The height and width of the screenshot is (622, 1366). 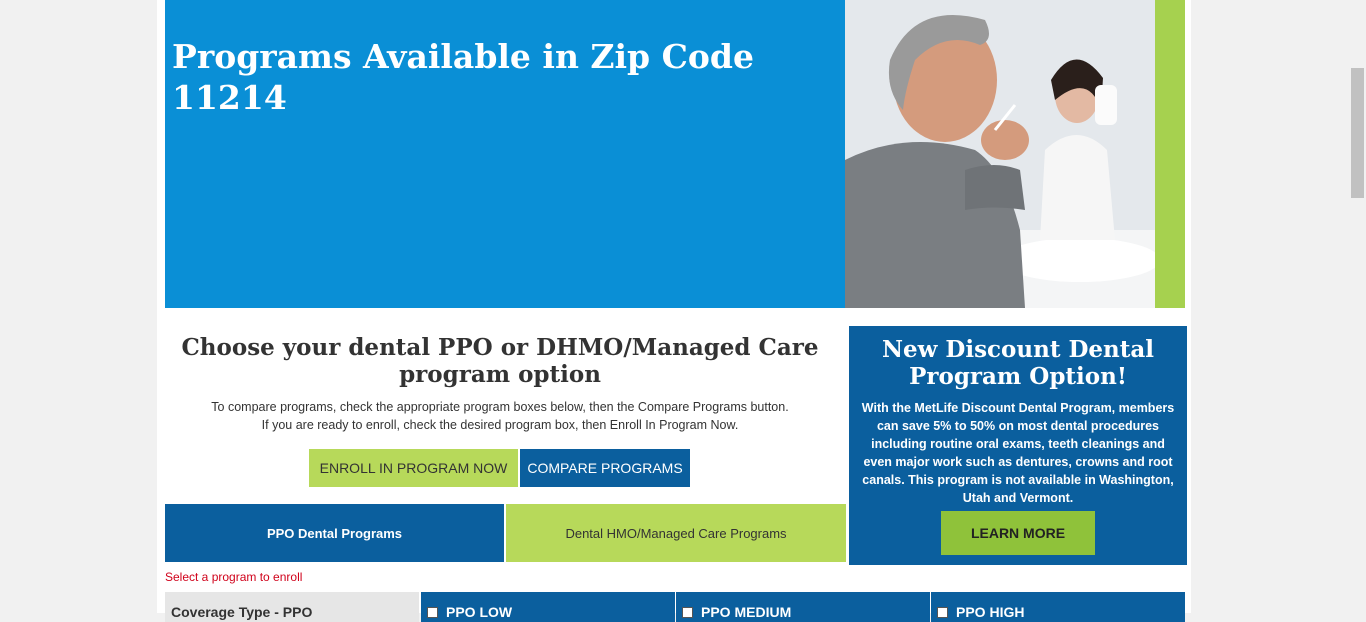 What do you see at coordinates (1058, 607) in the screenshot?
I see `plan-column-ppo-high: PPO HIGH` at bounding box center [1058, 607].